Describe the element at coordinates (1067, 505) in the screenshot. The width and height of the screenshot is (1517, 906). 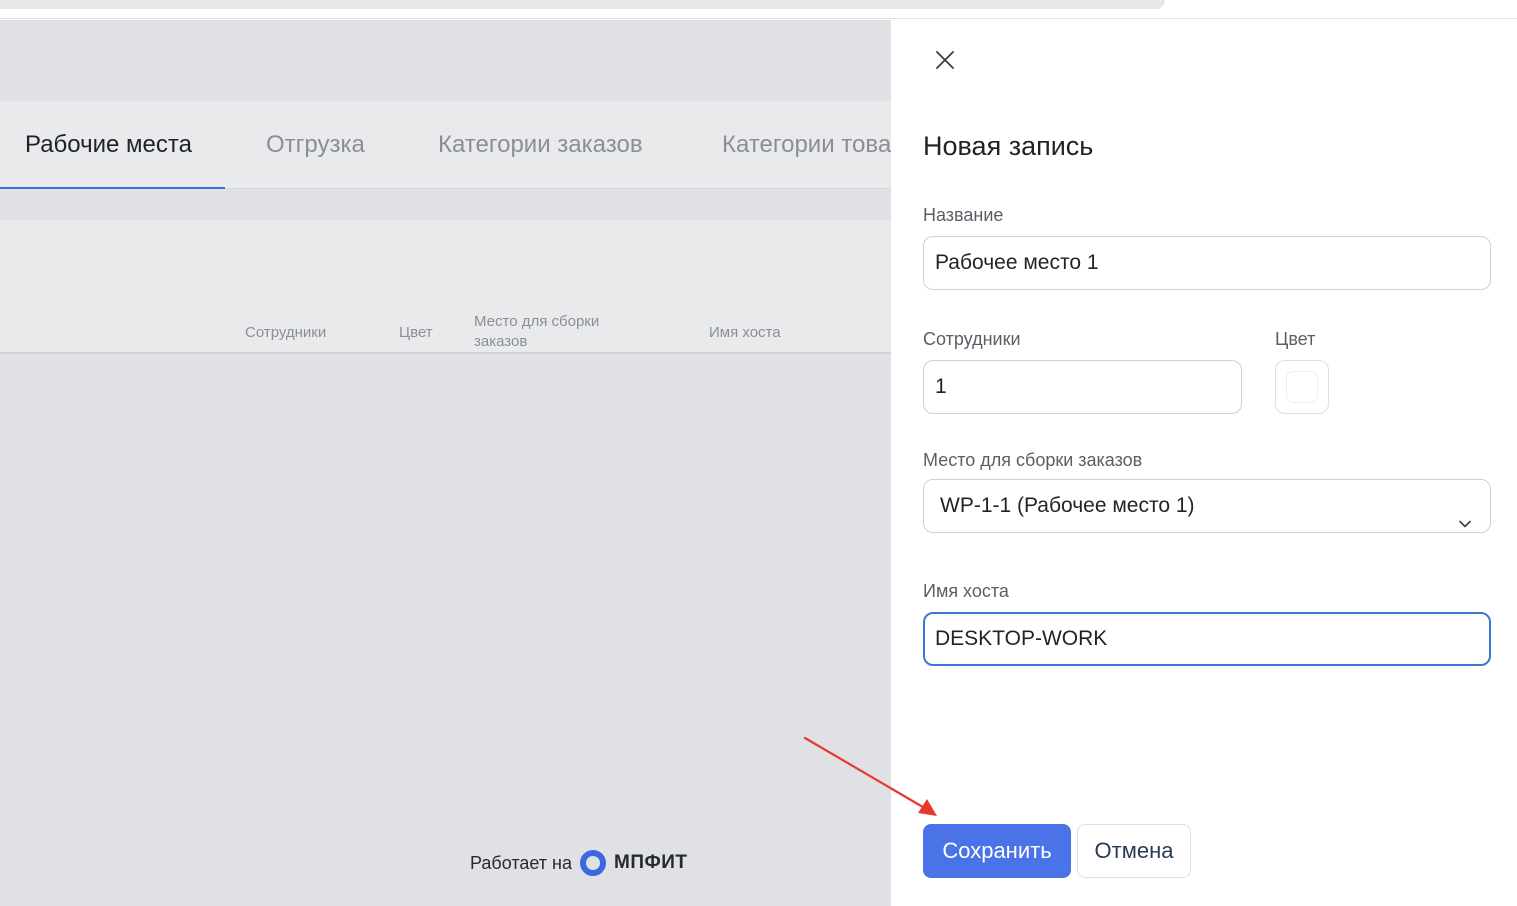
I see `assembly-place-value: WP-1-1 (Рабочее место 1)` at that location.